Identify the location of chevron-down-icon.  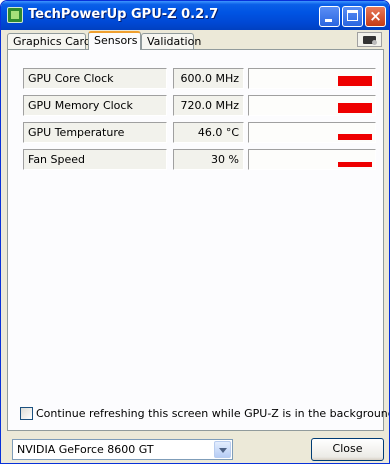
(222, 449).